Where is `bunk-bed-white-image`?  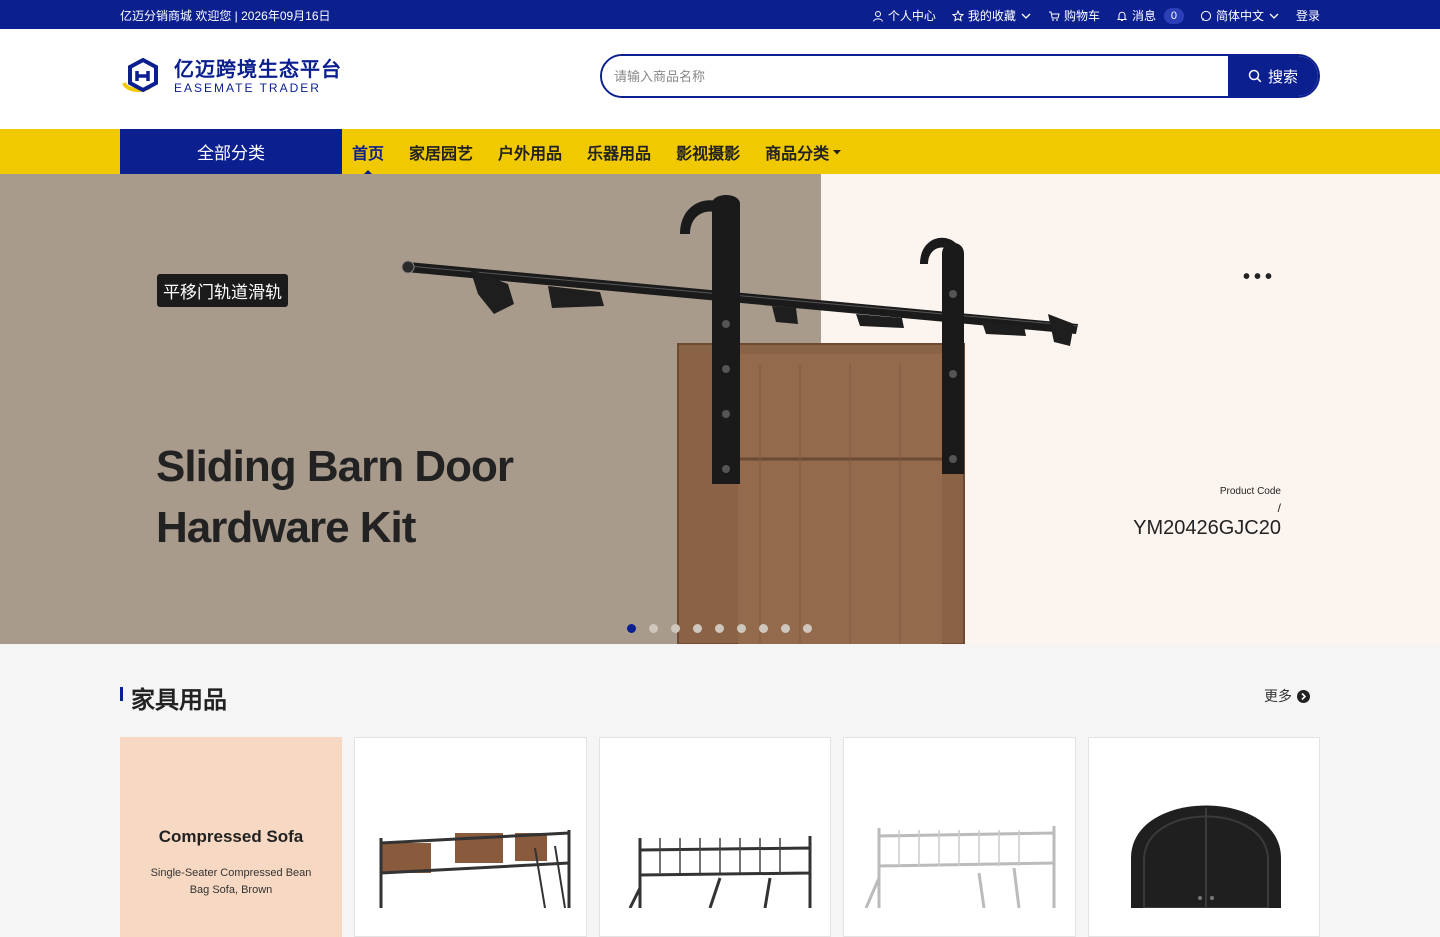 bunk-bed-white-image is located at coordinates (960, 867).